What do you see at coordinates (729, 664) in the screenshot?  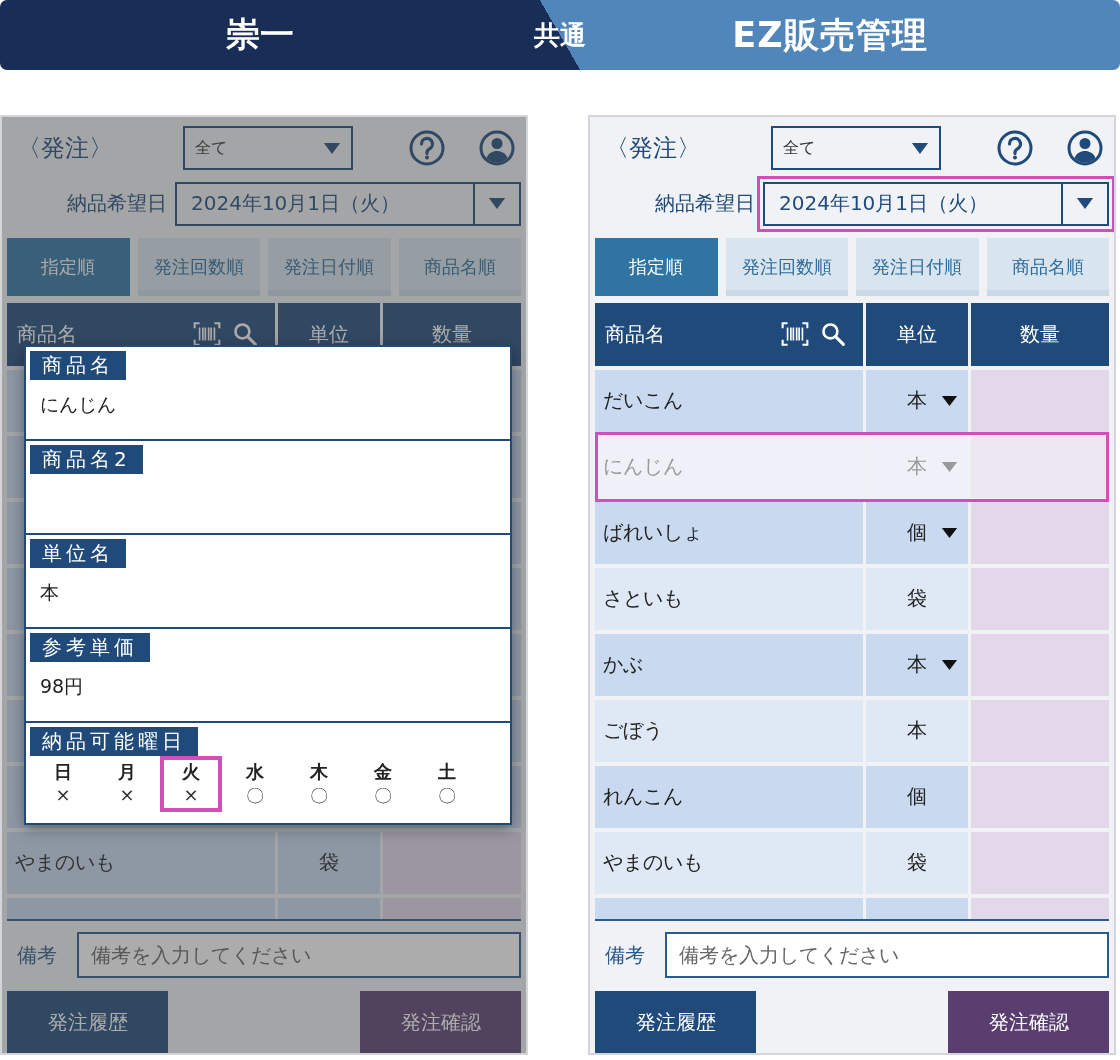 I see `table-cell: かぶ` at bounding box center [729, 664].